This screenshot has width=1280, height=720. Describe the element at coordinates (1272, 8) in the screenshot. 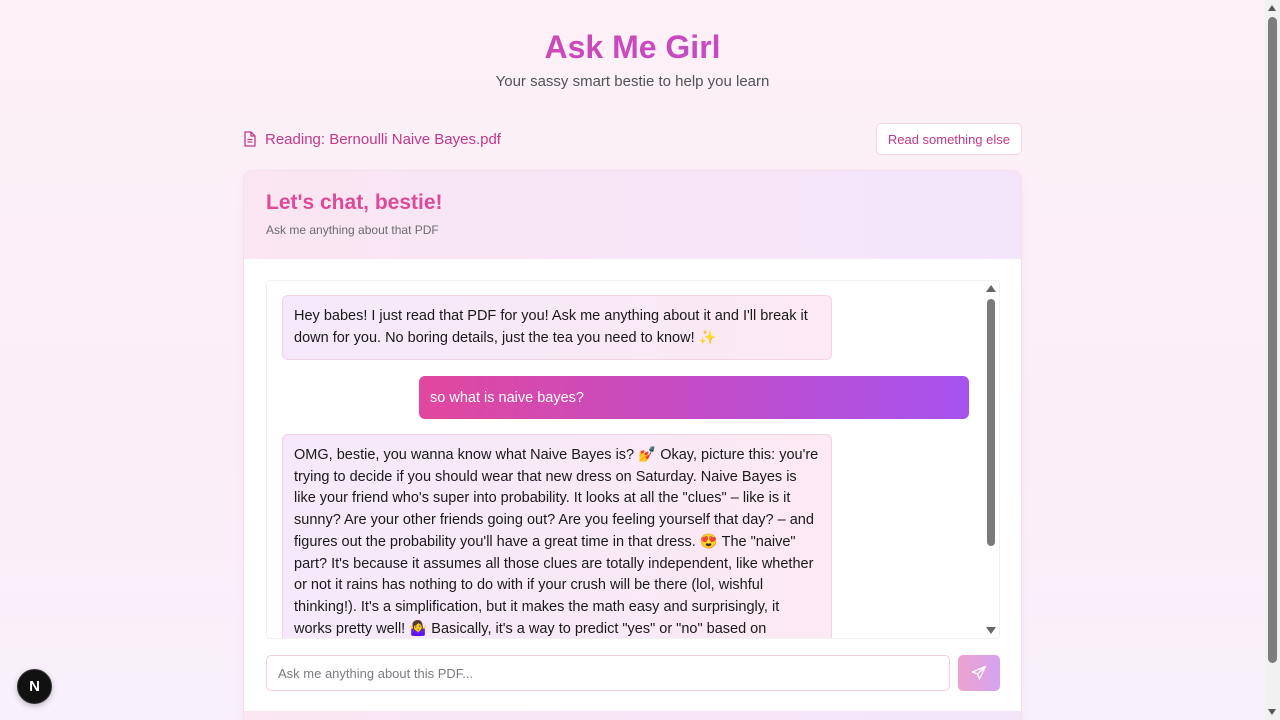

I see `page-scroll-up-icon` at that location.